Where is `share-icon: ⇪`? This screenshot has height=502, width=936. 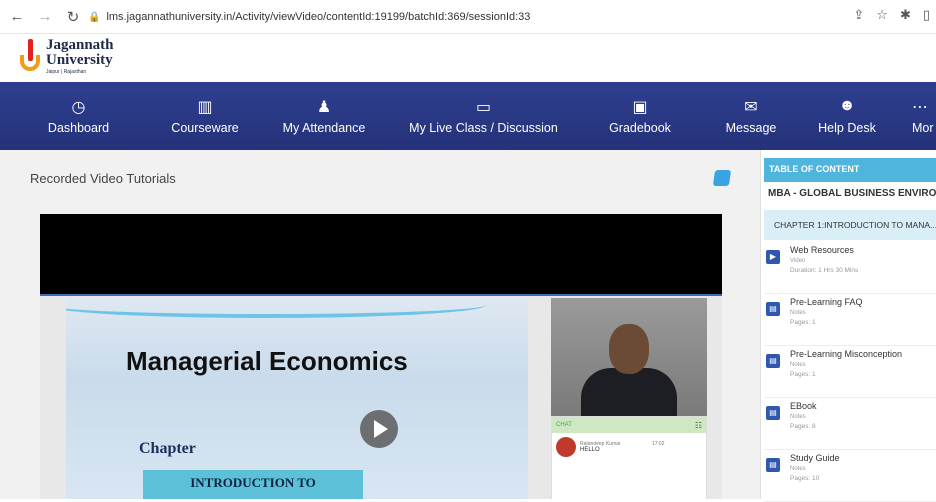
share-icon: ⇪ is located at coordinates (858, 15).